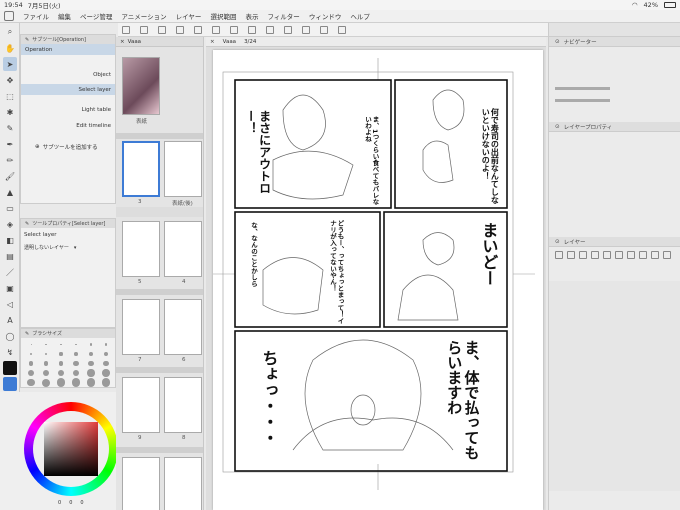  Describe the element at coordinates (143, 16) in the screenshot. I see `menu-animation: アニメーション` at that location.